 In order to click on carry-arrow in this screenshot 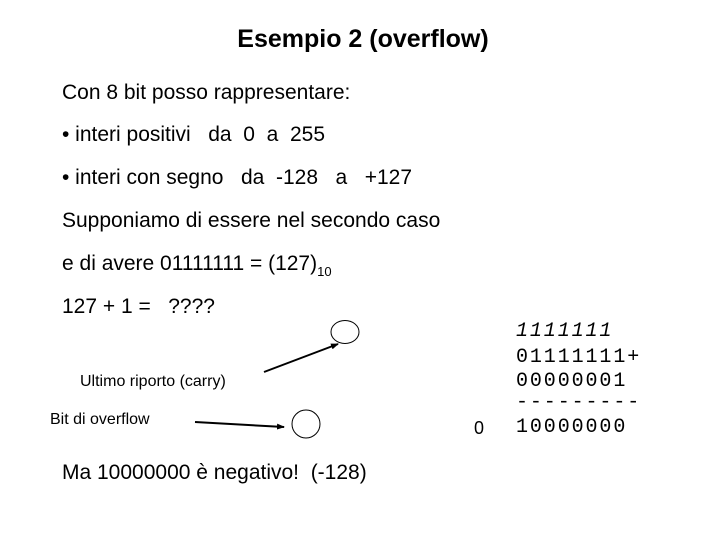, I will do `click(301, 358)`.